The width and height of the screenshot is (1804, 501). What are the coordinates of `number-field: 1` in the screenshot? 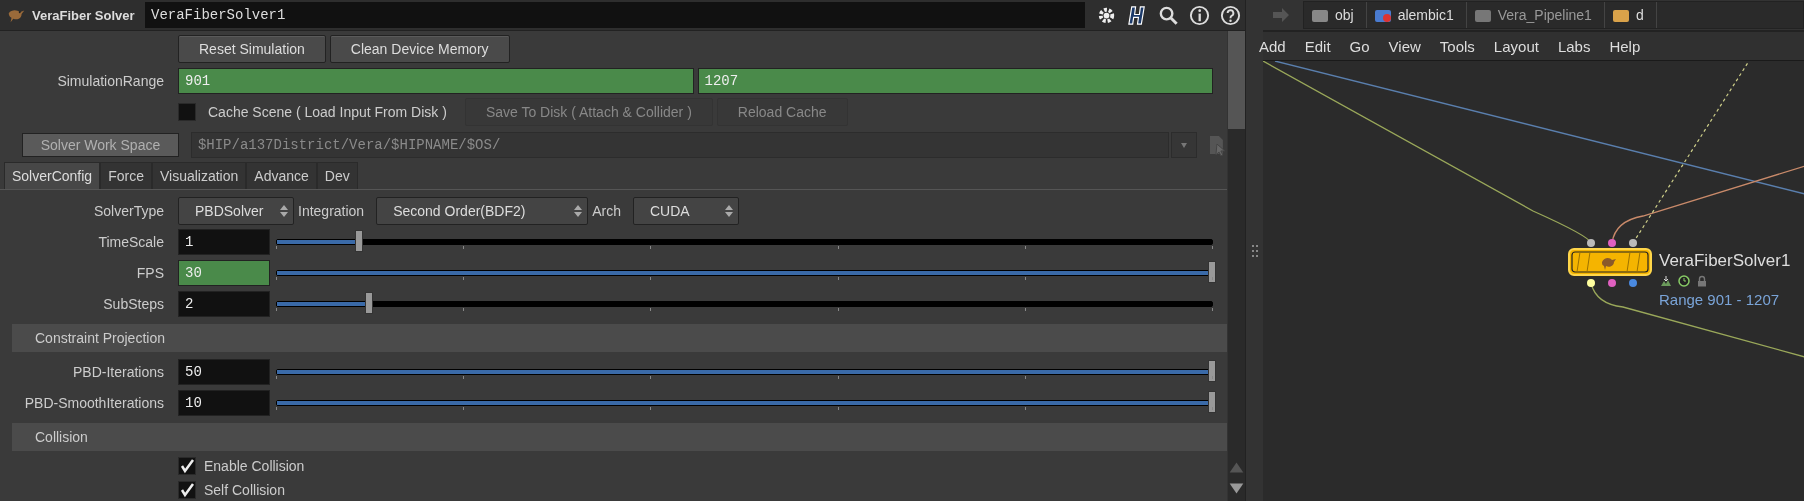 It's located at (224, 242).